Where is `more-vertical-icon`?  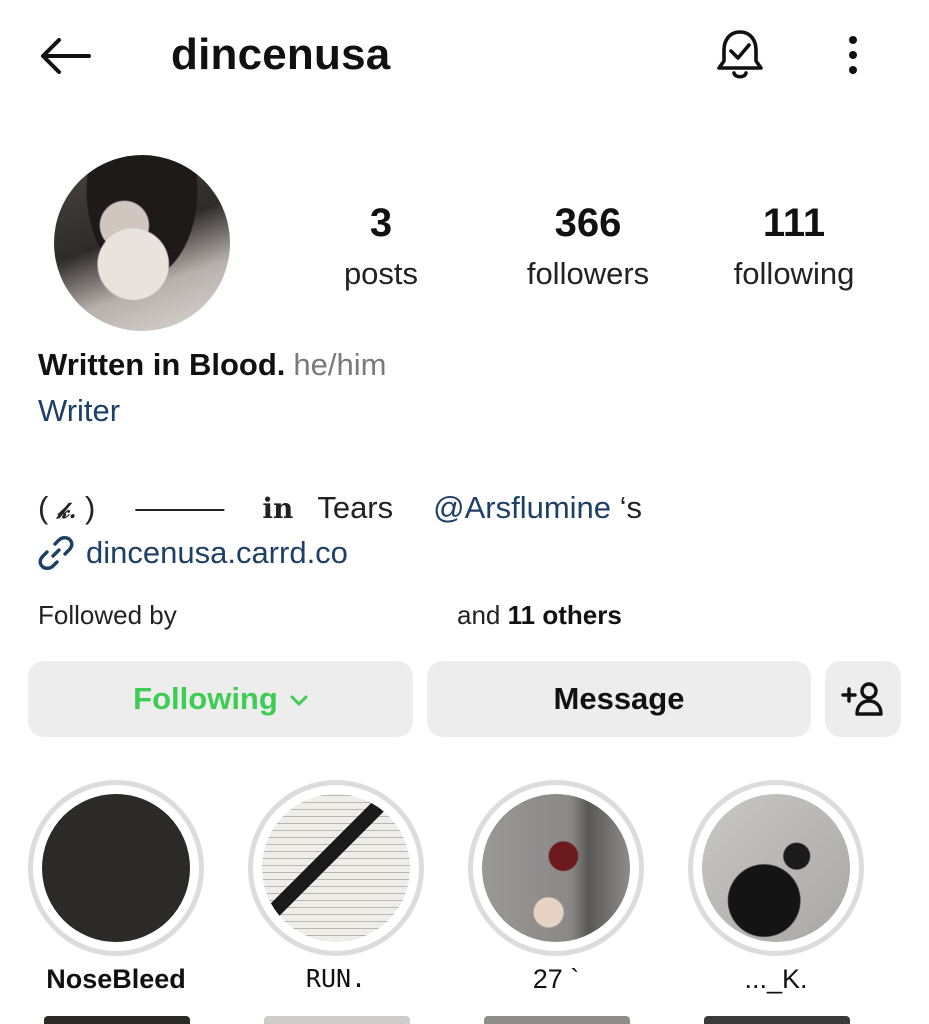
more-vertical-icon is located at coordinates (853, 55).